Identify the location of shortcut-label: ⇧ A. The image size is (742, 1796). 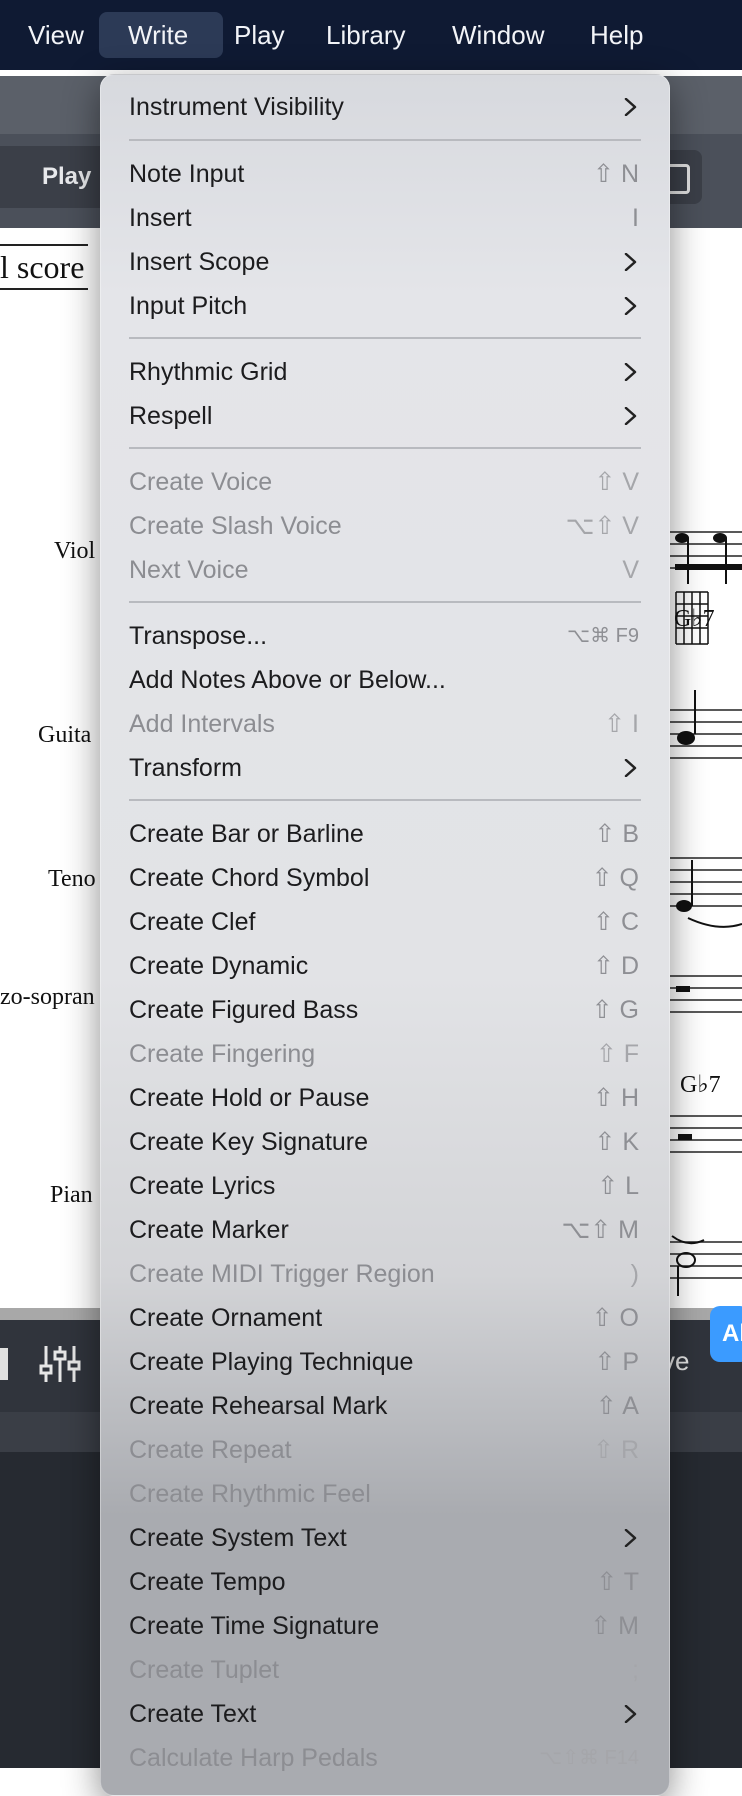
(617, 1406).